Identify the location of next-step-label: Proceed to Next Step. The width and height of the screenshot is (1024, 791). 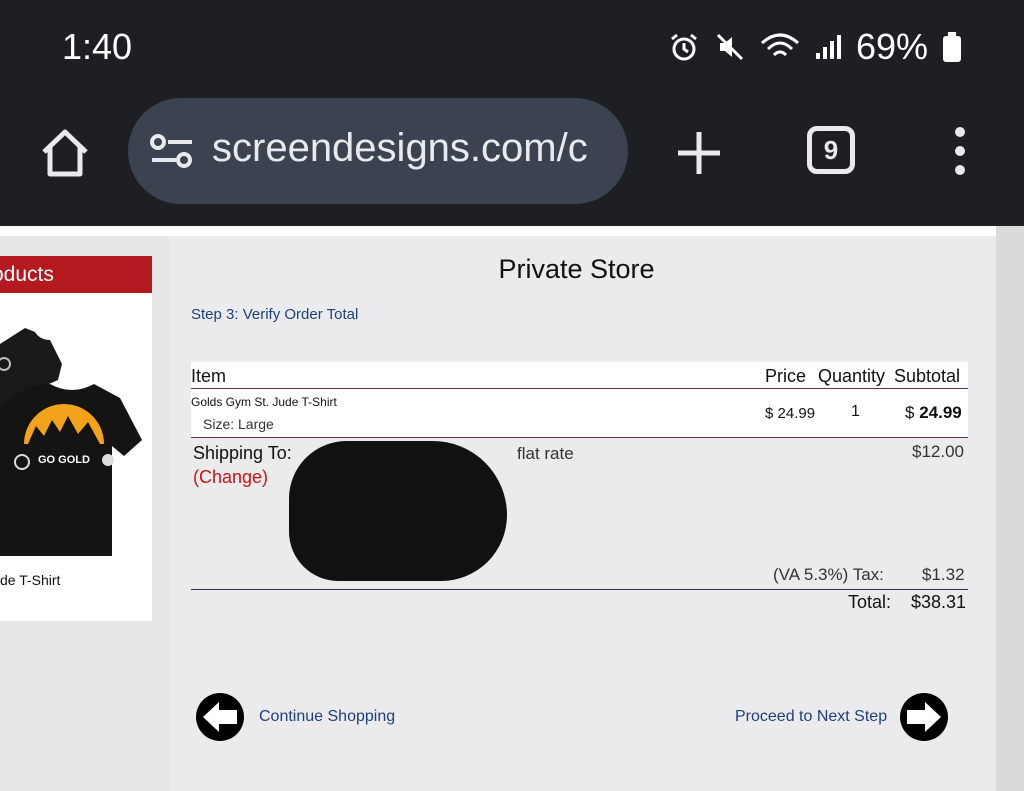
(811, 717).